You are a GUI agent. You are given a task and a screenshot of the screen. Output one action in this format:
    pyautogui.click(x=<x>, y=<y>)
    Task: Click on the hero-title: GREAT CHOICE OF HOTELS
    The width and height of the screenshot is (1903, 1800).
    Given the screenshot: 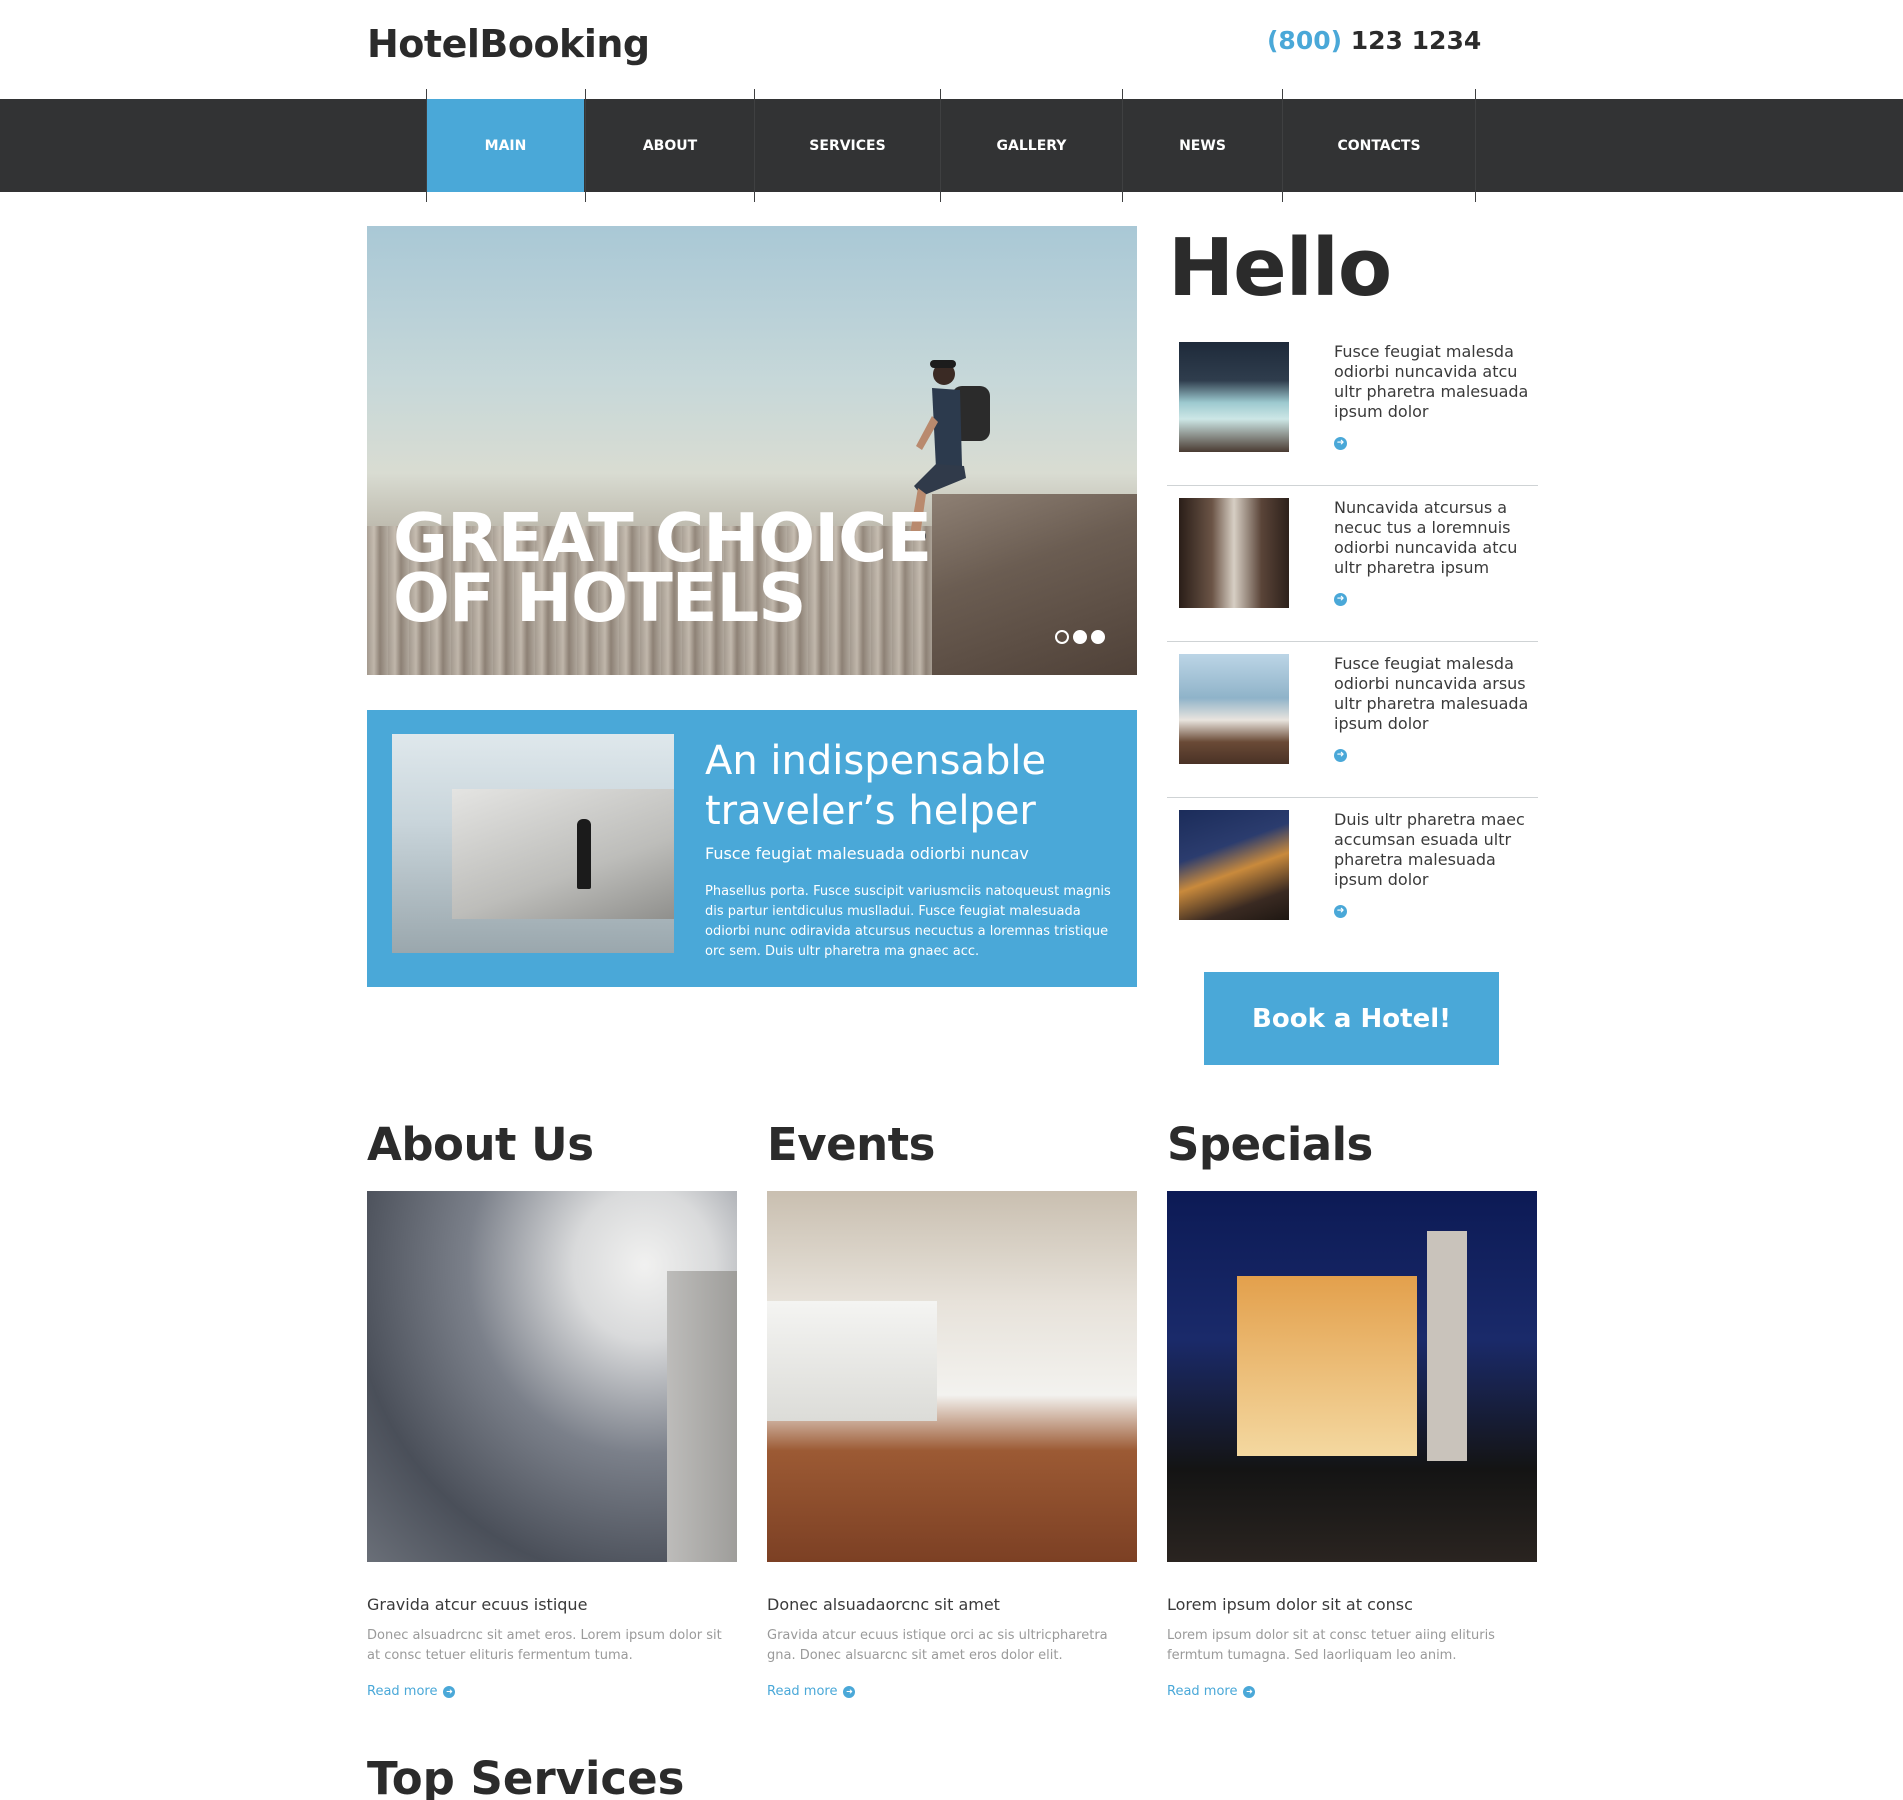 What is the action you would take?
    pyautogui.click(x=662, y=568)
    